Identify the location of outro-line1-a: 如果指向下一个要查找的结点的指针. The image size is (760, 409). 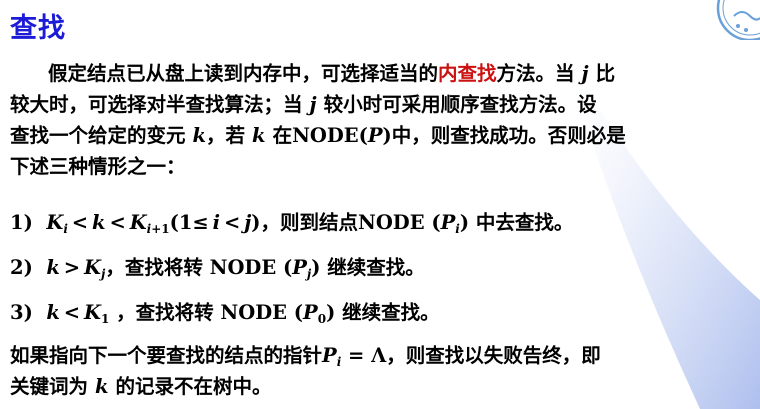
(166, 355).